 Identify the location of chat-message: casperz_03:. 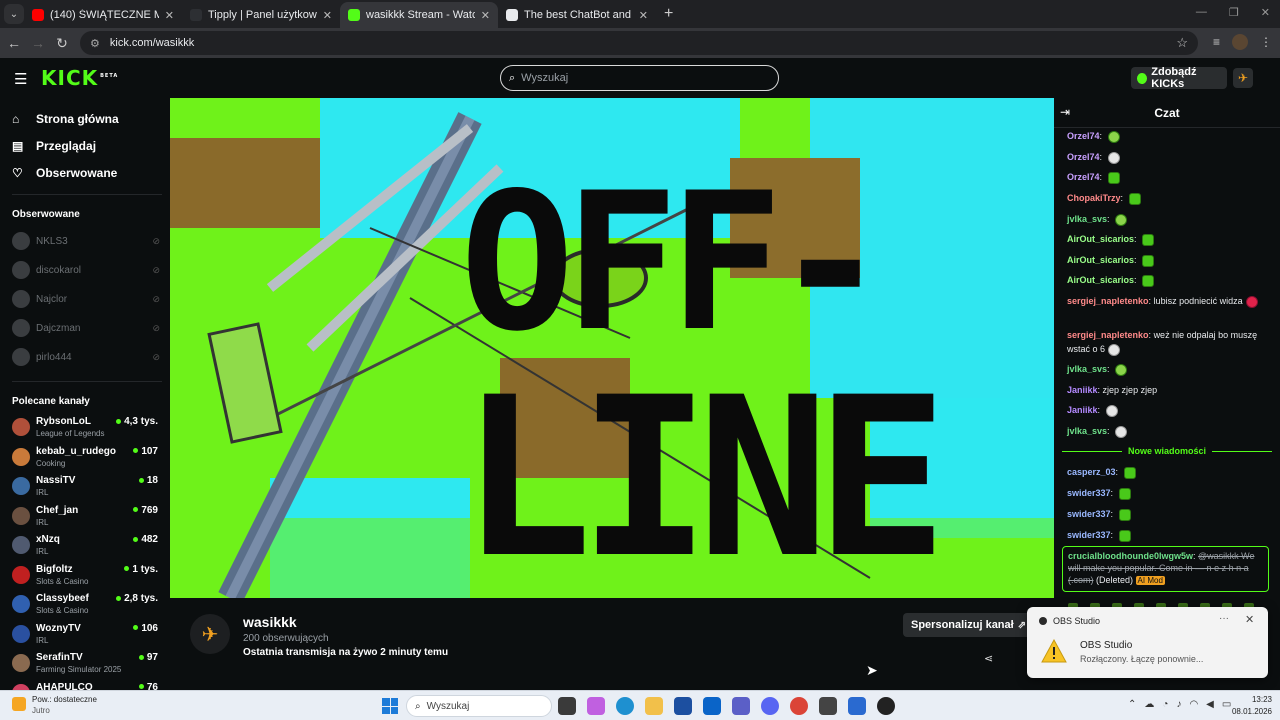
(1169, 472).